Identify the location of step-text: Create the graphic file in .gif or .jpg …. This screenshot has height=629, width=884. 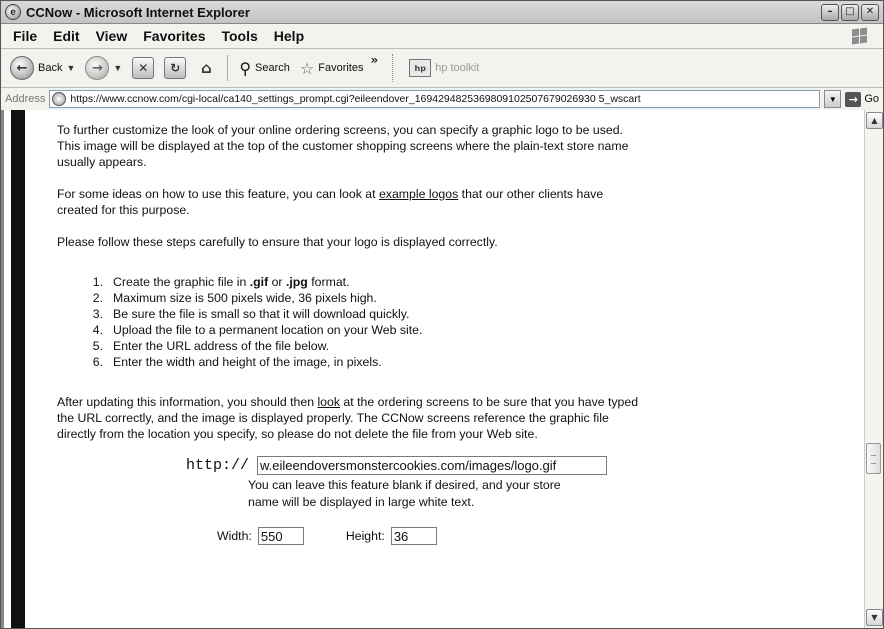
(231, 282).